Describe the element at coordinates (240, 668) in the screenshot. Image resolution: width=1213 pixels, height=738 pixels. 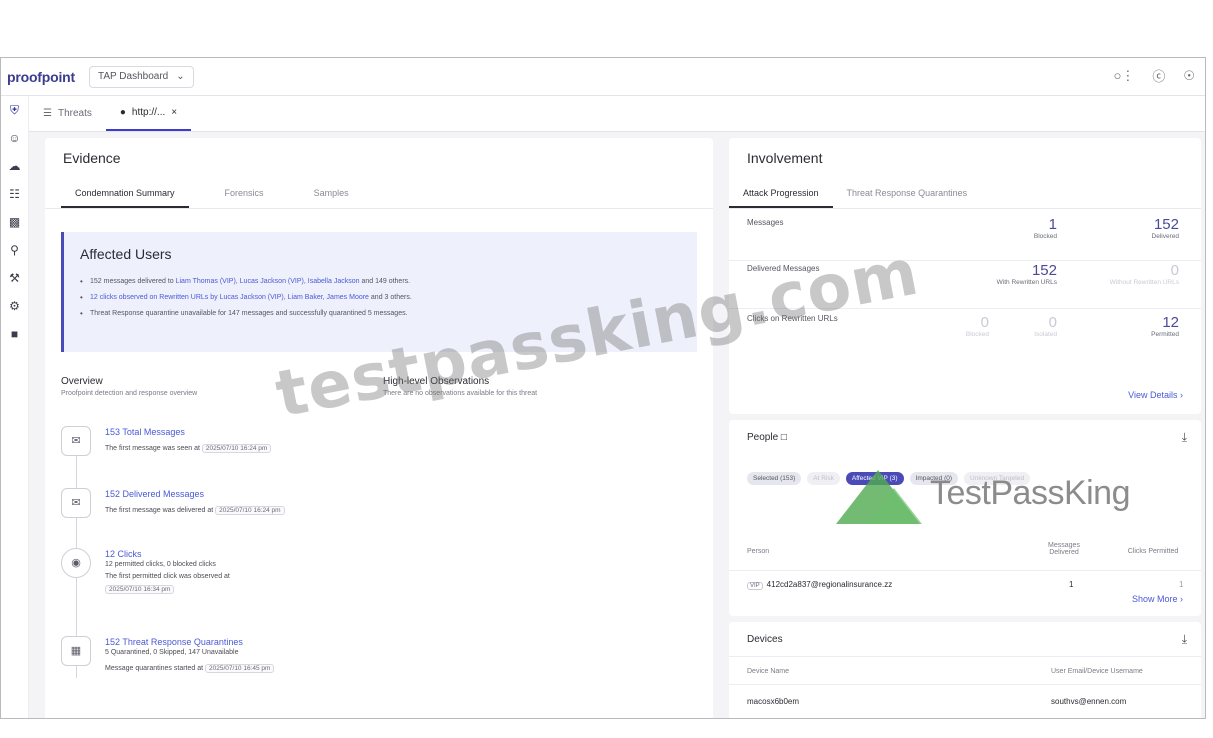
I see `timestamp-chip: 2025/07/10 16:45 pm` at that location.